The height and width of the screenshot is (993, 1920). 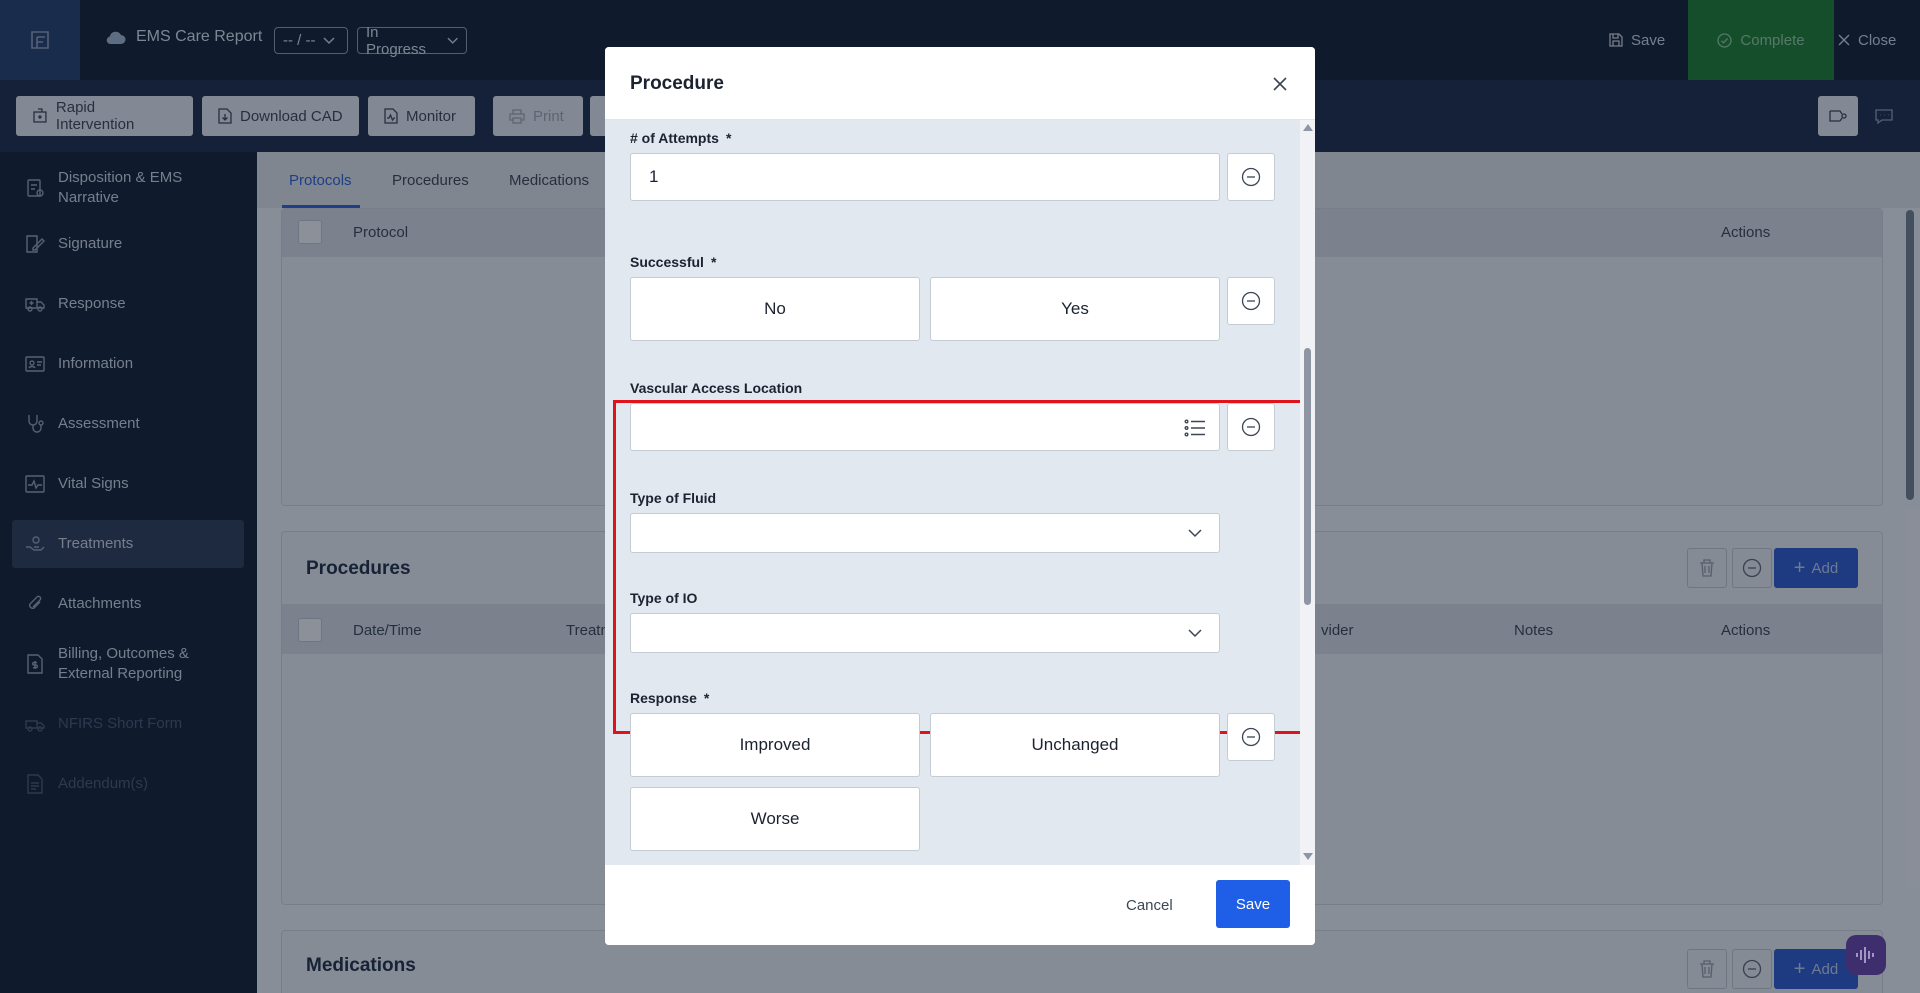 What do you see at coordinates (663, 698) in the screenshot?
I see `response-label-text: Response` at bounding box center [663, 698].